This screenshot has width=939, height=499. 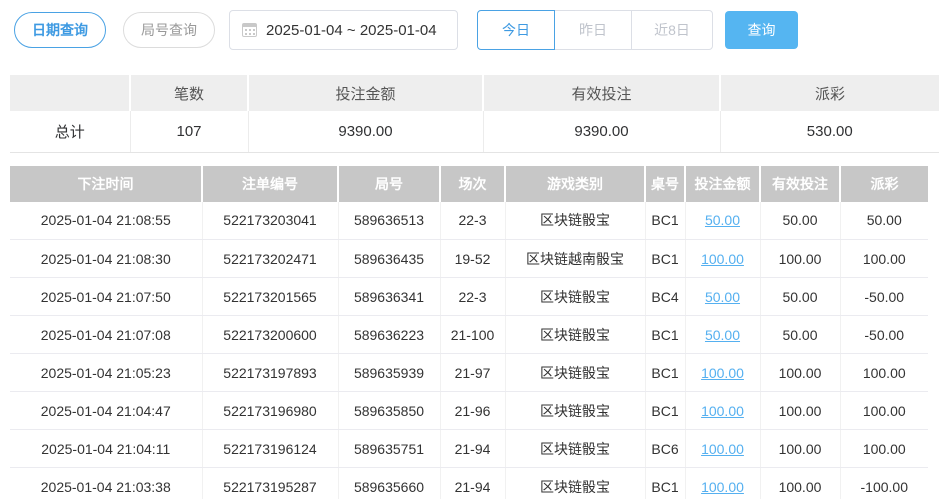 I want to click on bet-table-header-row: 下注时间 注单编号 局号 场次 游戏类别 桌号 投注金额 有效投注 派彩, so click(x=469, y=183).